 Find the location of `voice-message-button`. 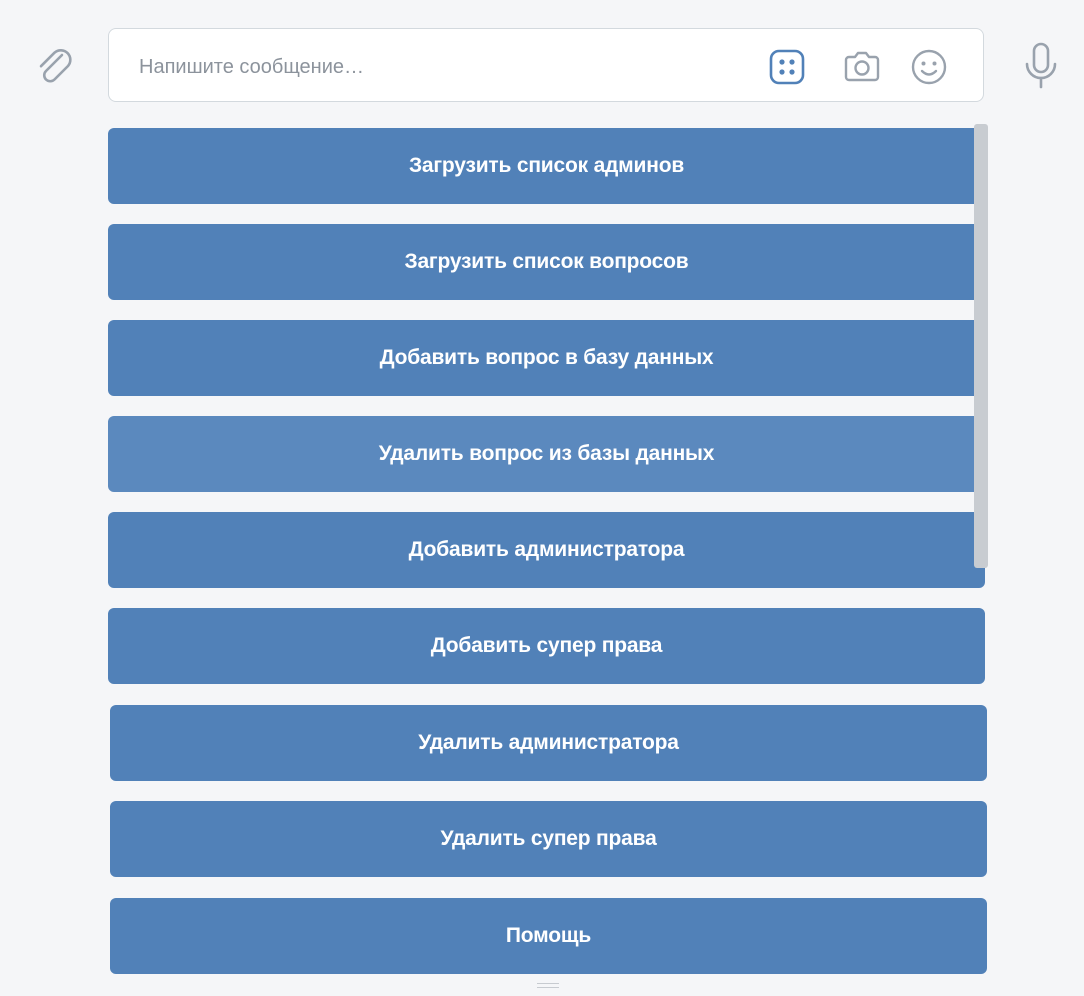

voice-message-button is located at coordinates (1041, 66).